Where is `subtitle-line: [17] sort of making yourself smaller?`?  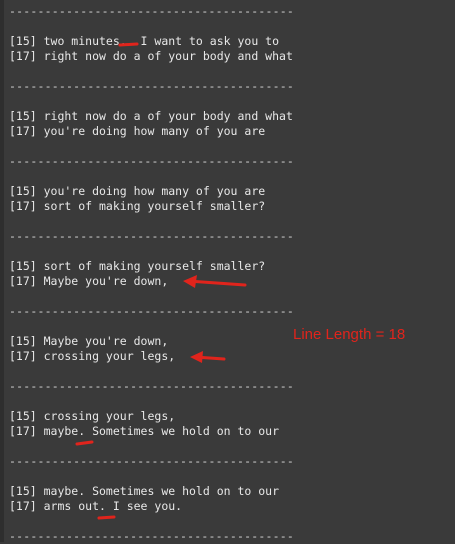 subtitle-line: [17] sort of making yourself smaller? is located at coordinates (137, 206).